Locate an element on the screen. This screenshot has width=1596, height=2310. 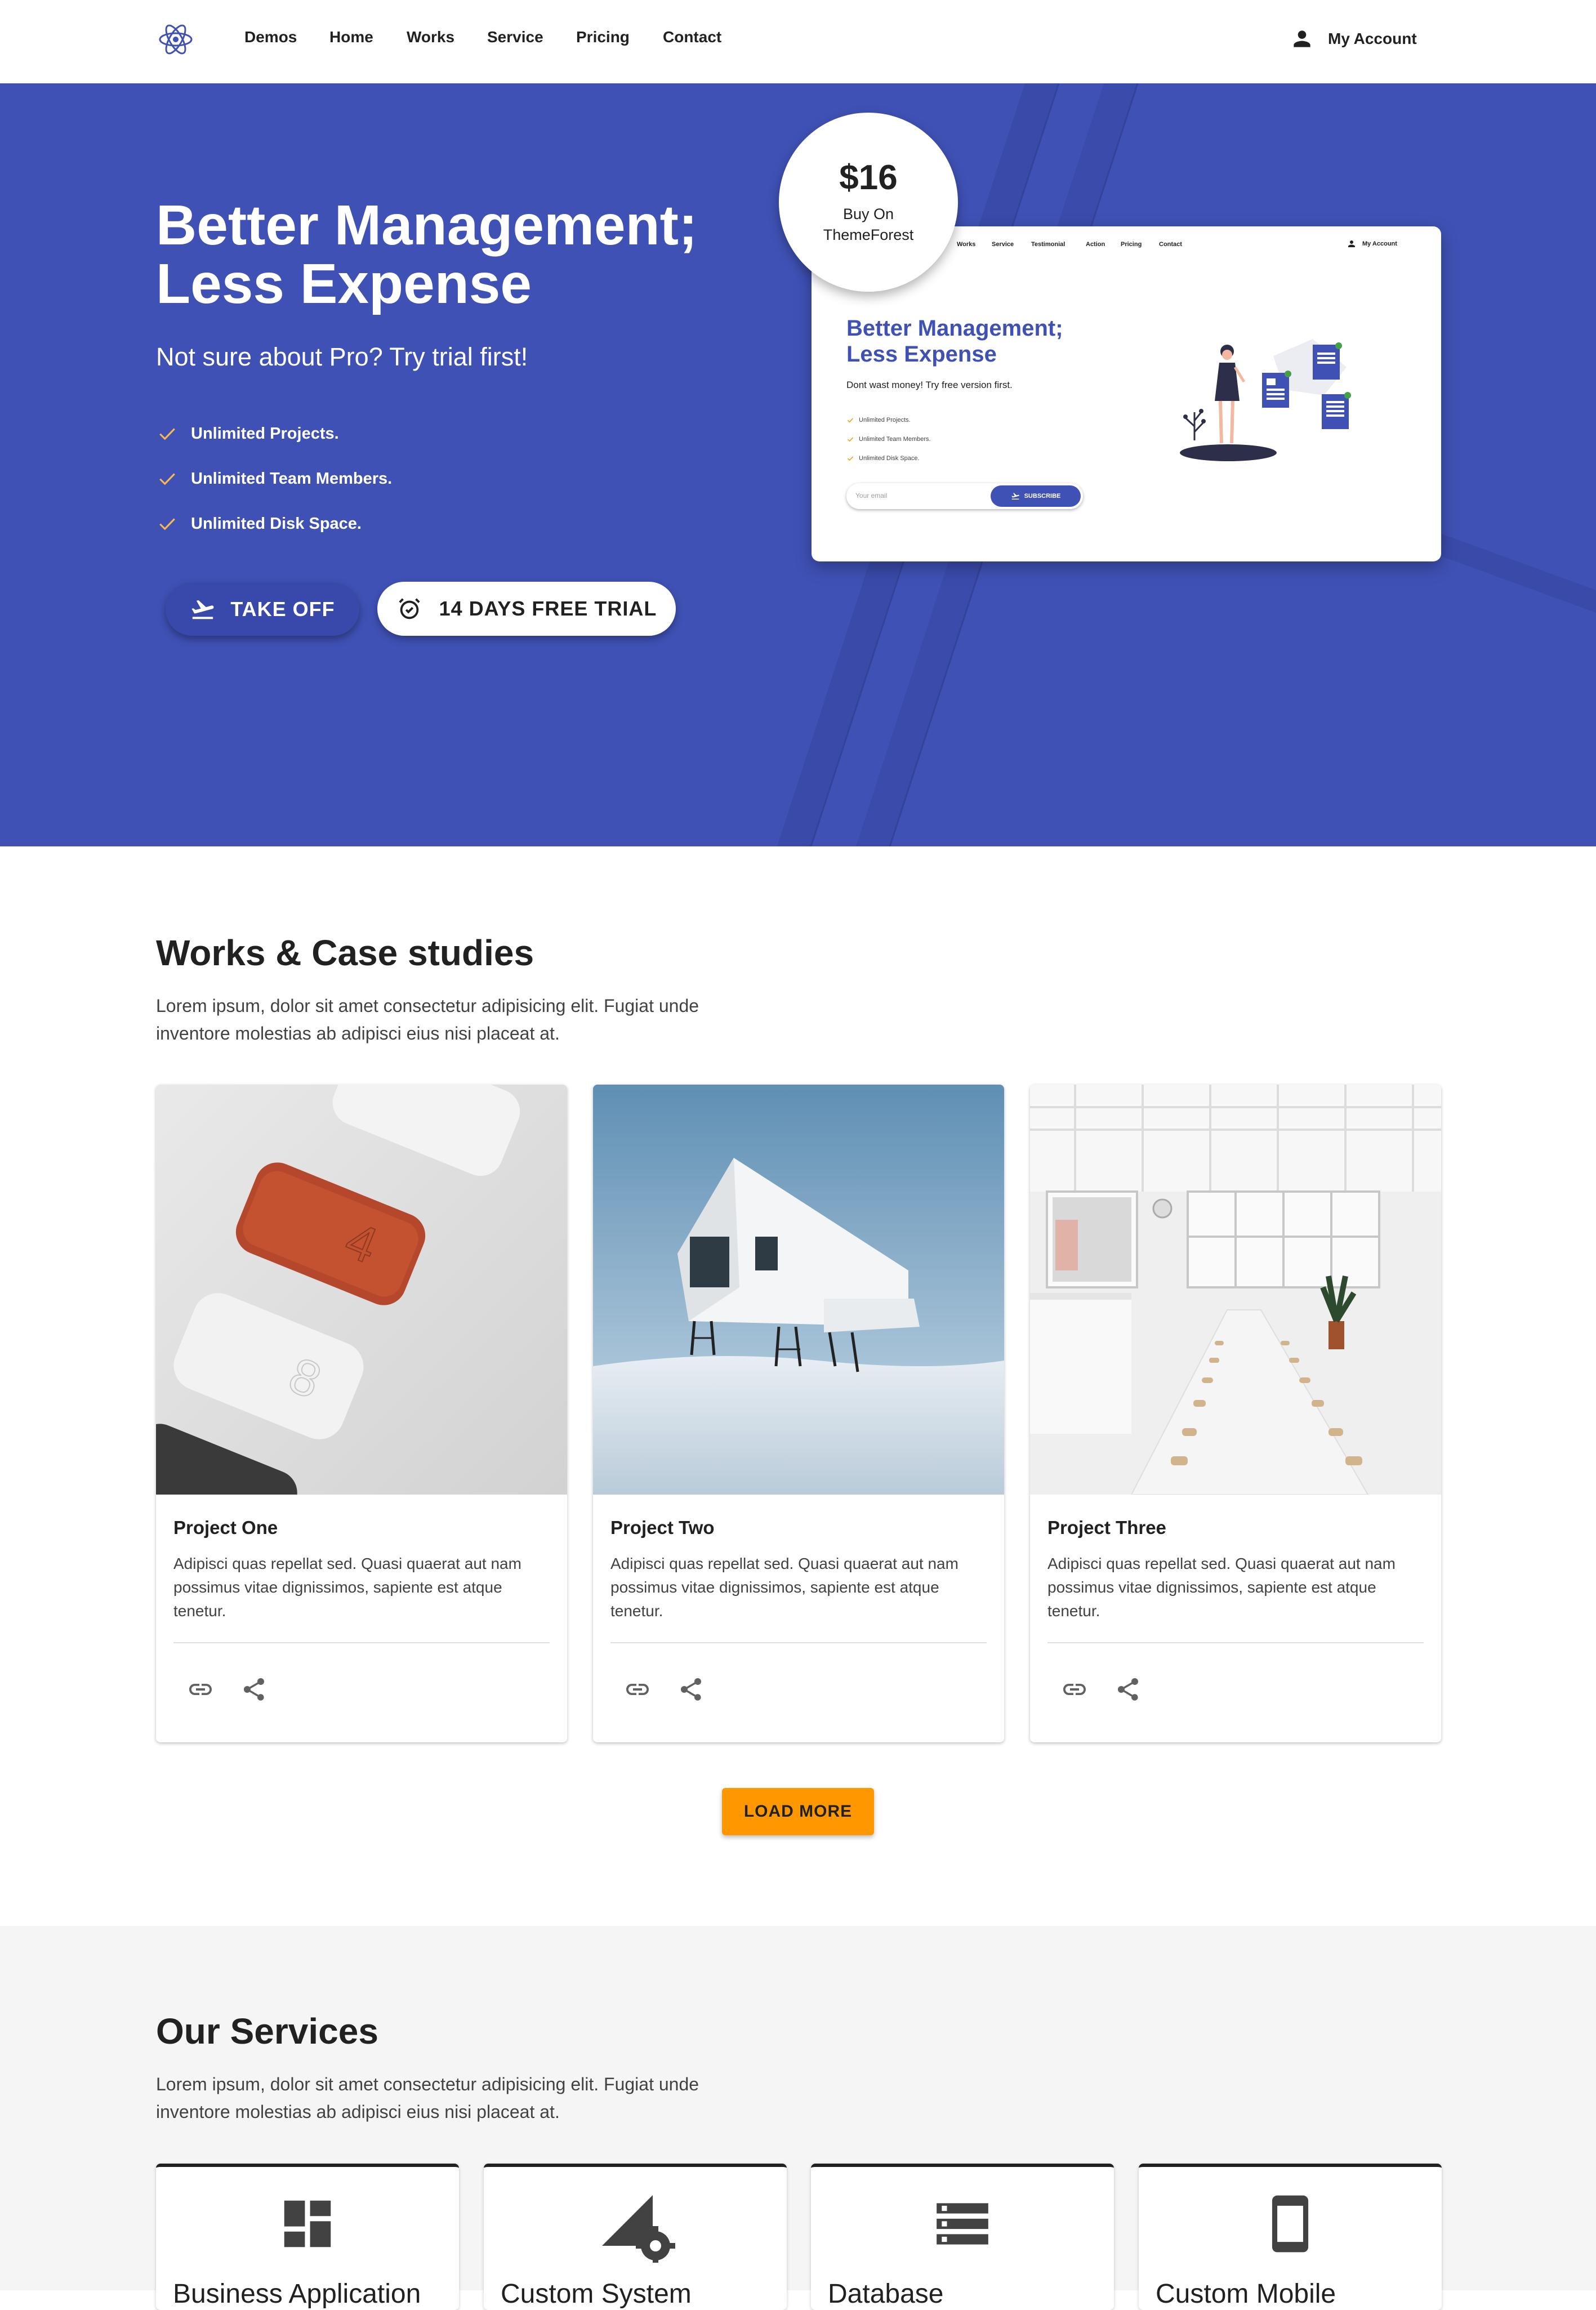
preview-nav-item: Action is located at coordinates (1096, 245).